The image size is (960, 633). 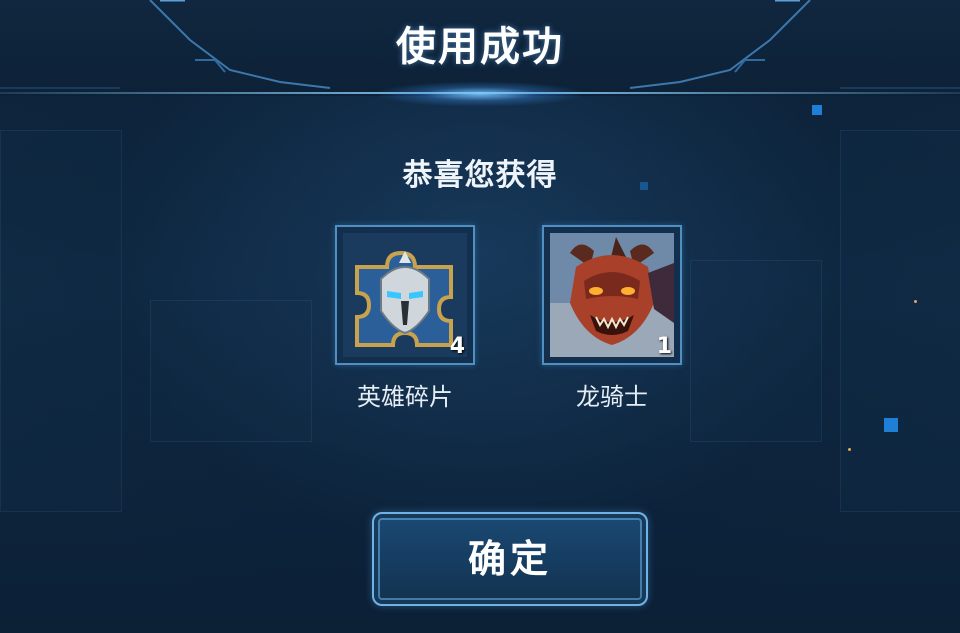 What do you see at coordinates (664, 346) in the screenshot?
I see `reward-count: 1` at bounding box center [664, 346].